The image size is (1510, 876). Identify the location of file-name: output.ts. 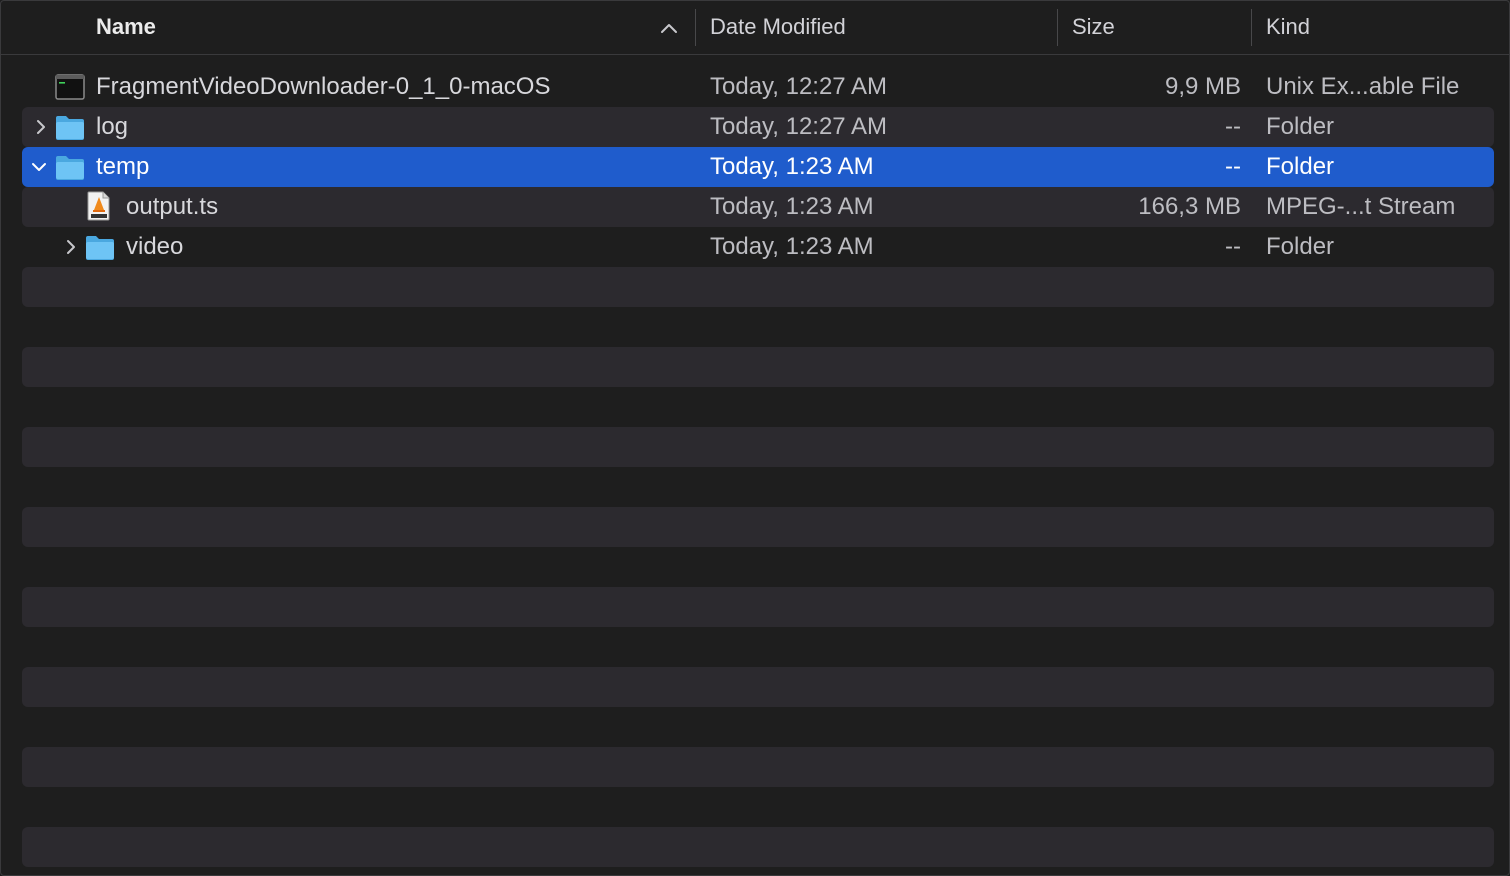
(172, 206).